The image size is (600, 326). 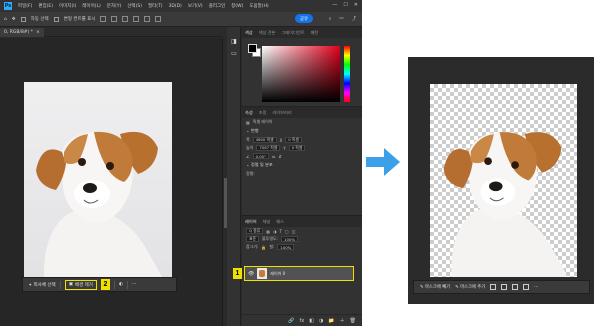 What do you see at coordinates (22, 32) in the screenshot?
I see `document-tab: 0, RGB/8#) * ×` at bounding box center [22, 32].